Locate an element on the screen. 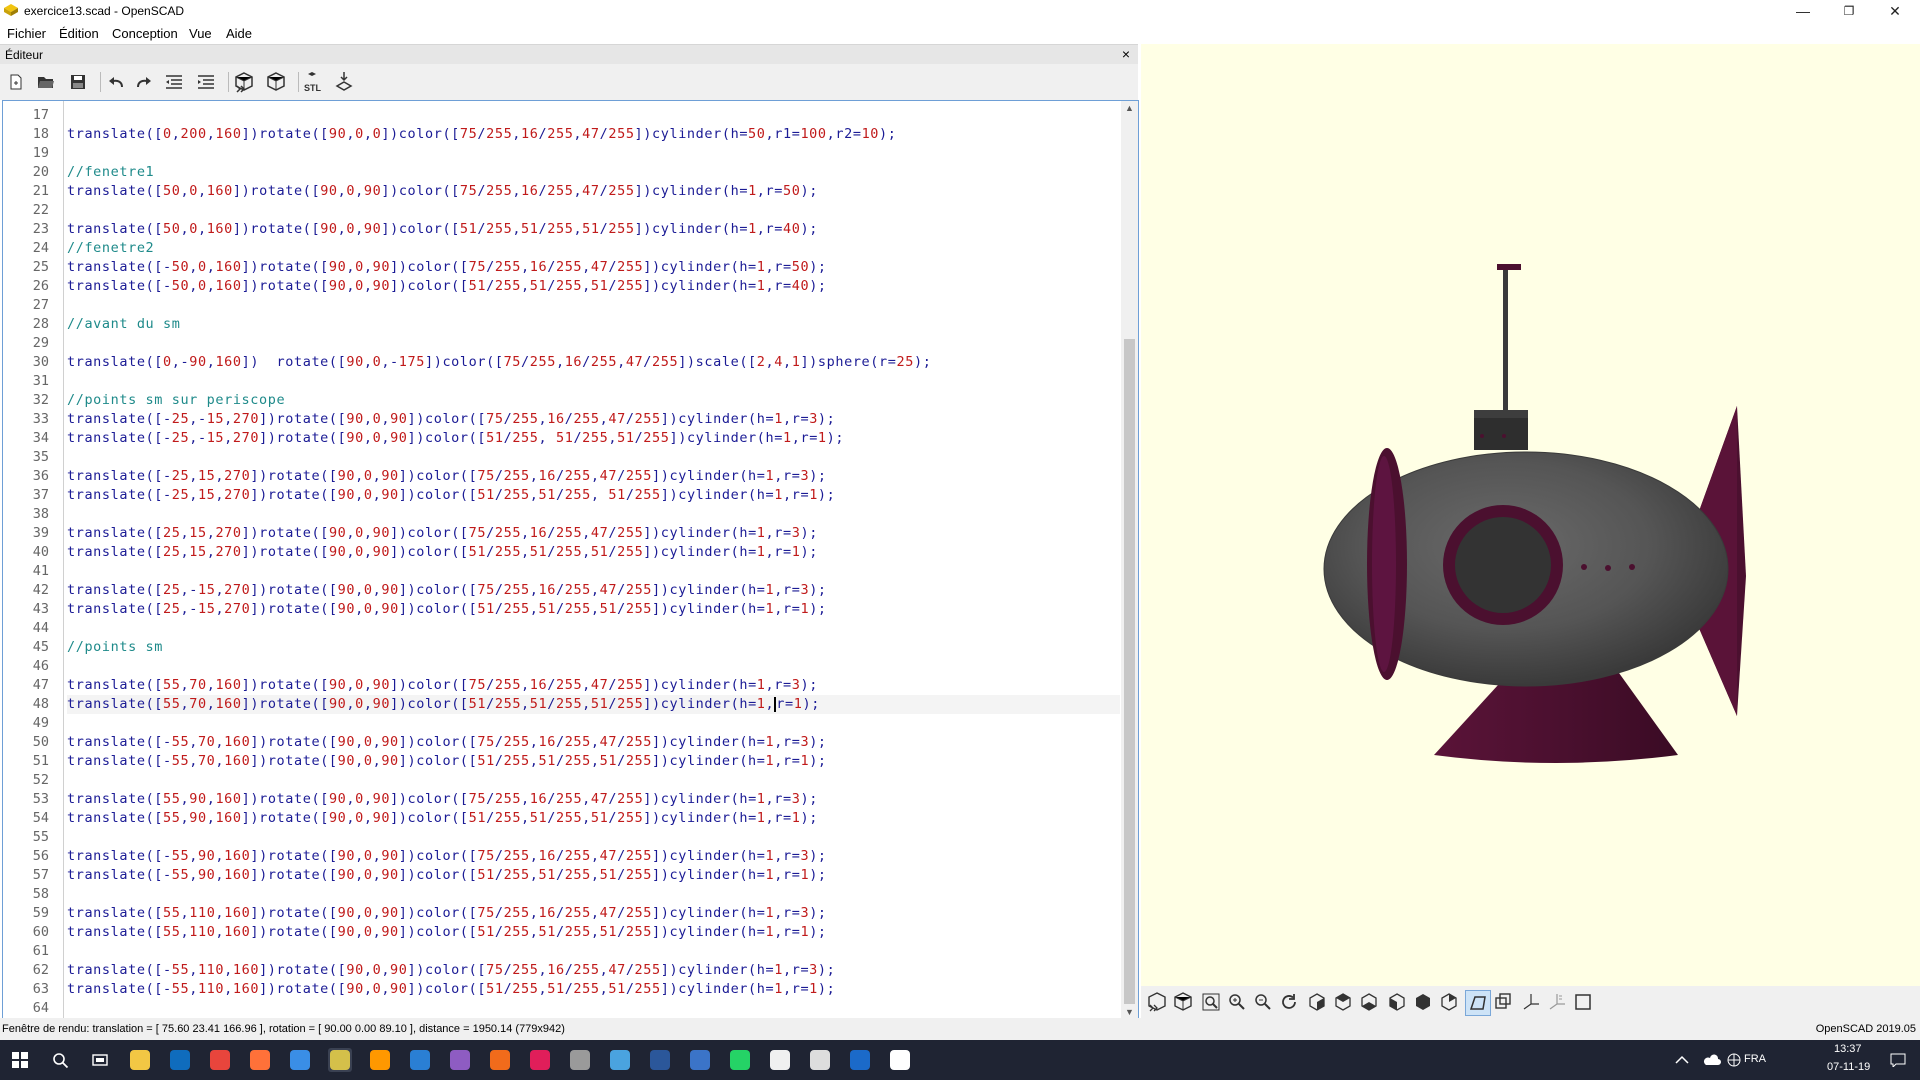 Image resolution: width=1920 pixels, height=1080 pixels. show-edges-icon is located at coordinates (1583, 1002).